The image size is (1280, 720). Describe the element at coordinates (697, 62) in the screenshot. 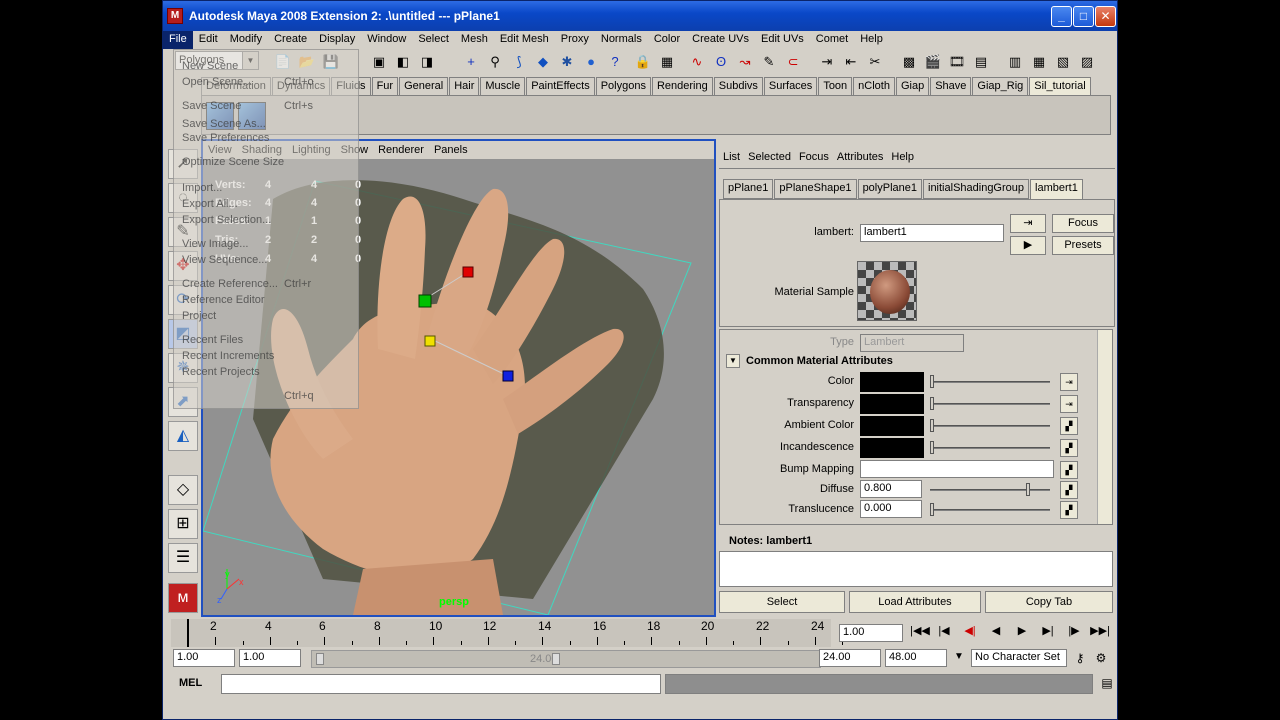

I see `snap-curve-icon: ∿` at that location.